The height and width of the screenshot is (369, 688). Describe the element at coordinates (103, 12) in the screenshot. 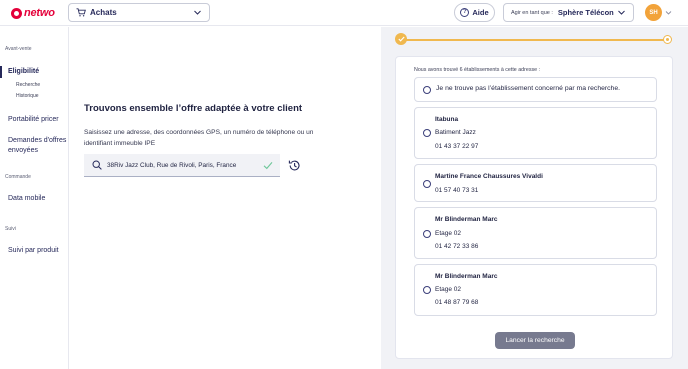

I see `module-select-value: Achats` at that location.